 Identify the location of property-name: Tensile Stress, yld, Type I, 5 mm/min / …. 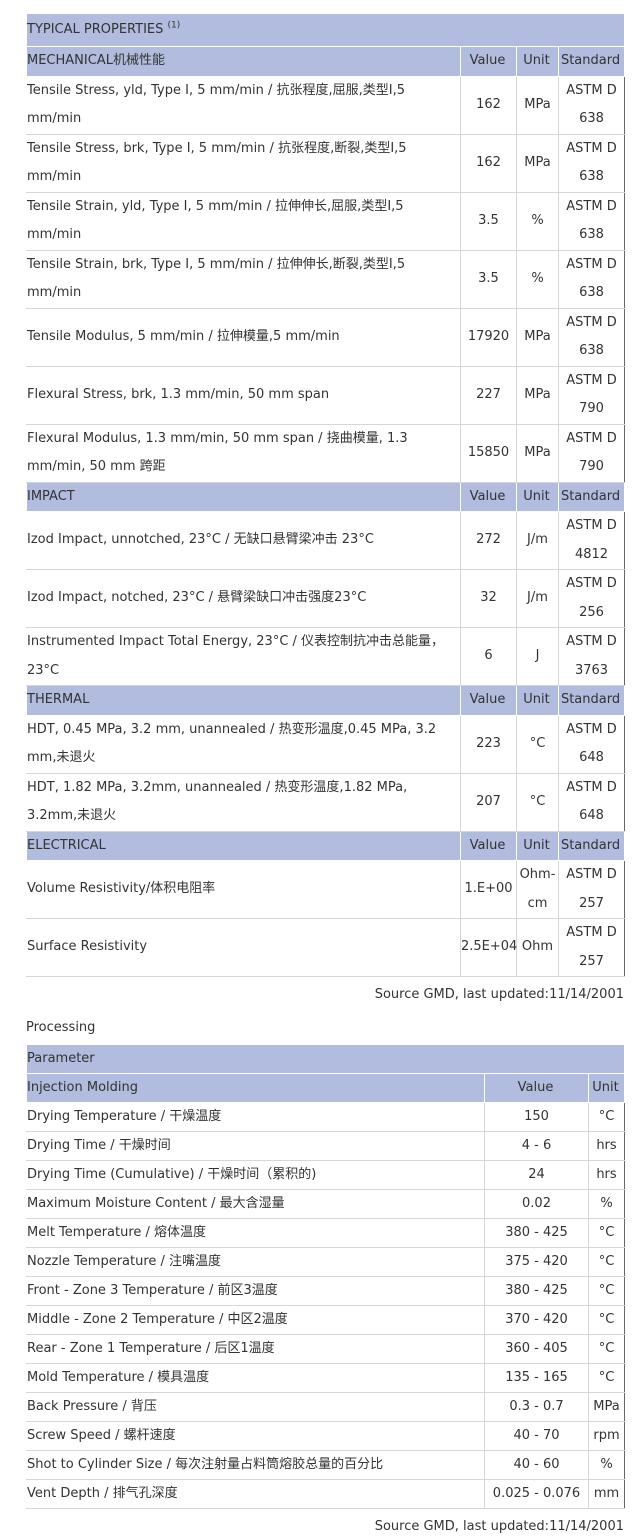
(243, 105).